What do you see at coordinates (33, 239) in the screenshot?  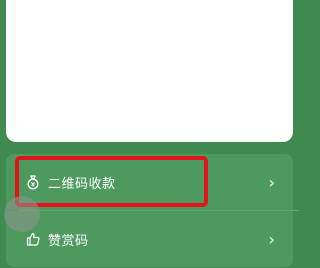 I see `thumb-up-icon` at bounding box center [33, 239].